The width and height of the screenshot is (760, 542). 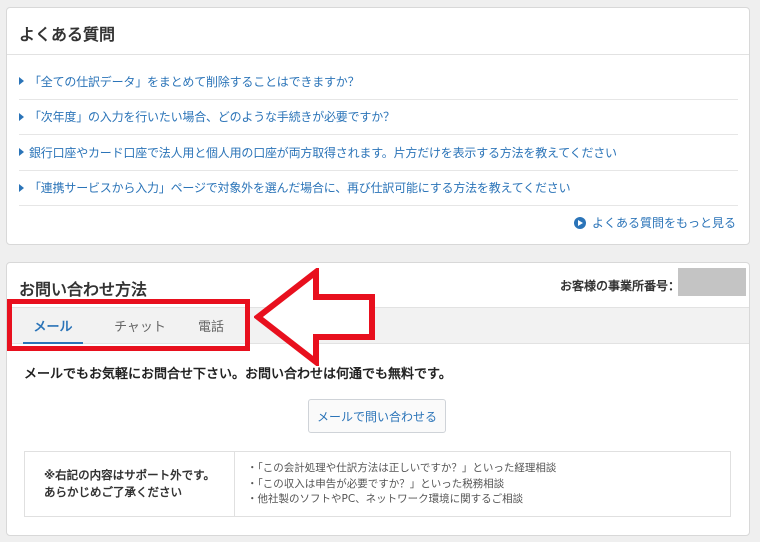 What do you see at coordinates (67, 34) in the screenshot?
I see `faq-title: よくある質問` at bounding box center [67, 34].